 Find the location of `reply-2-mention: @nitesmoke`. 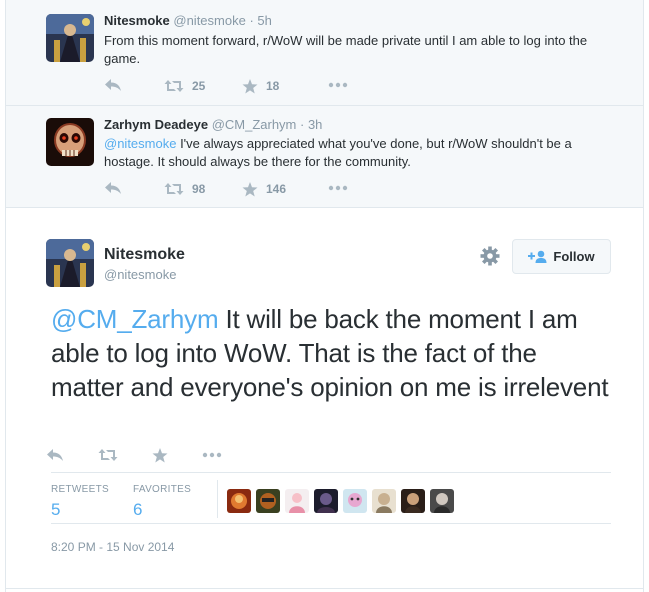

reply-2-mention: @nitesmoke is located at coordinates (140, 143).